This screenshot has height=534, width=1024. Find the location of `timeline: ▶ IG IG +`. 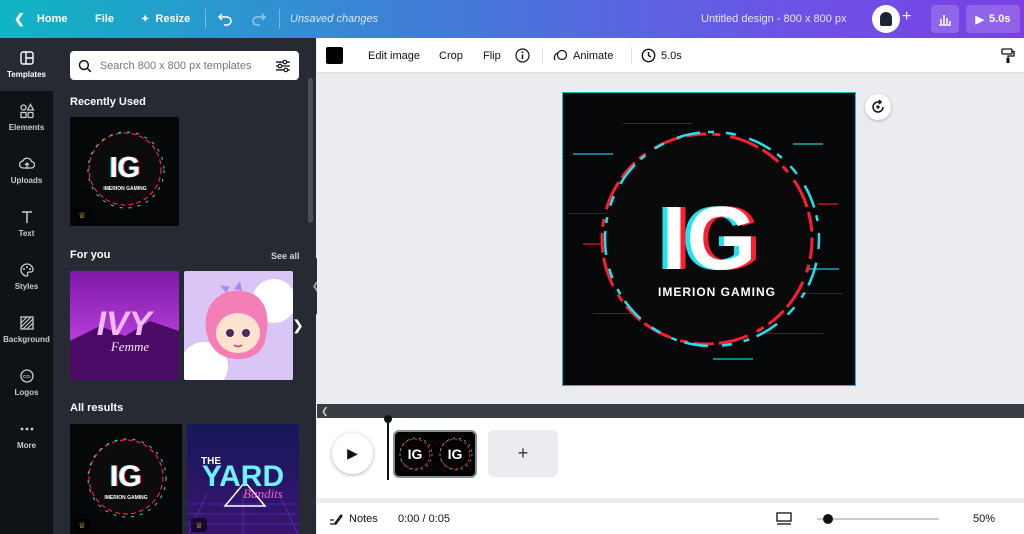

timeline: ▶ IG IG + is located at coordinates (670, 456).